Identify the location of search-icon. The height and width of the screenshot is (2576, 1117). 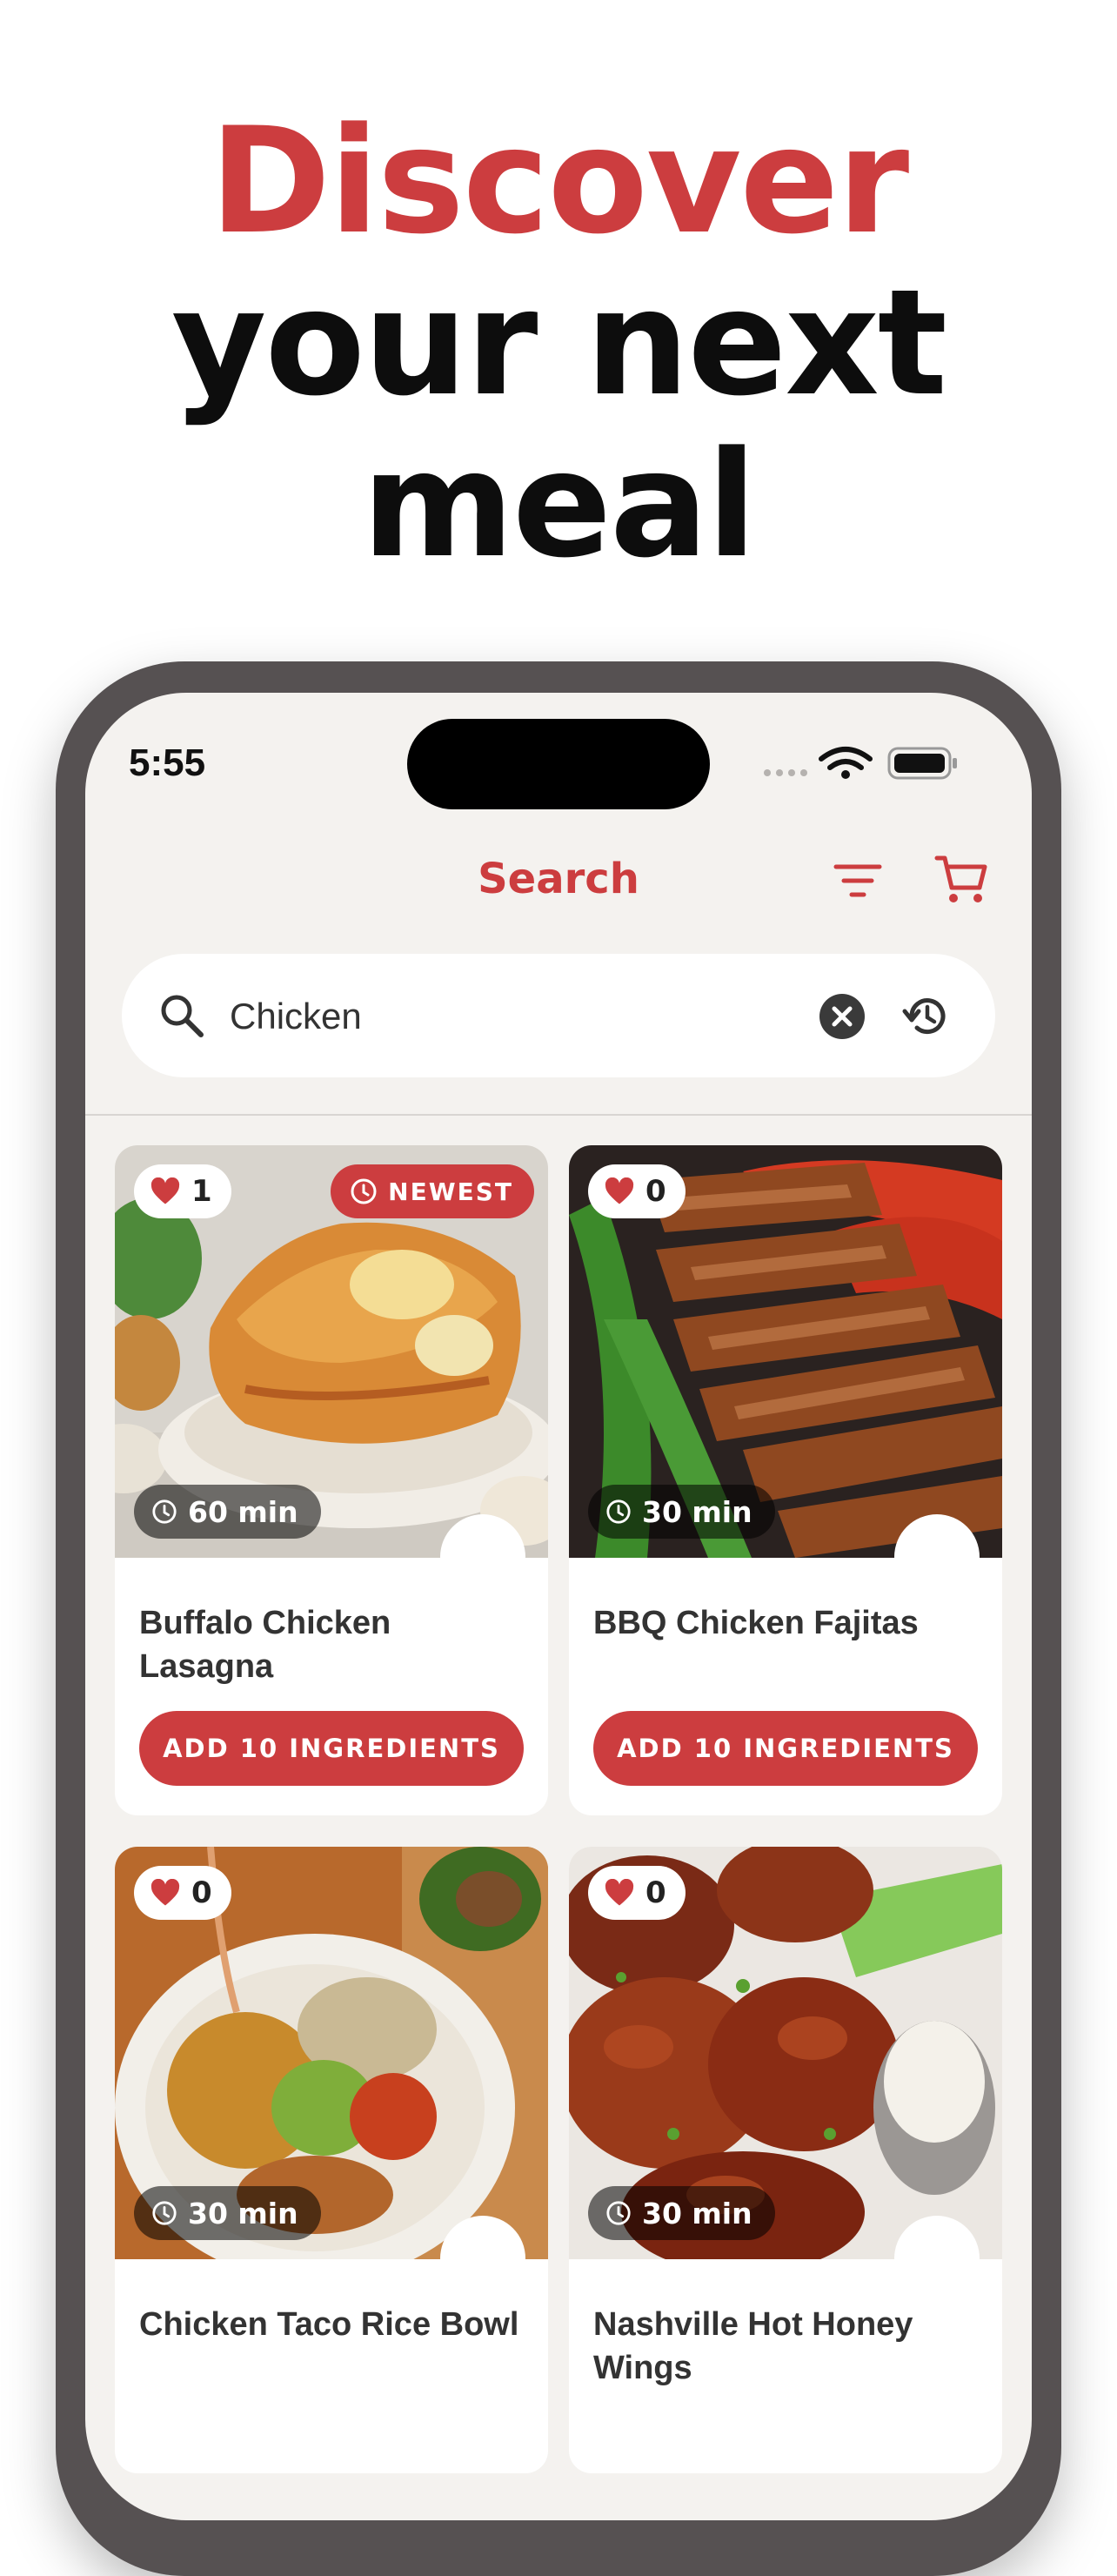
(182, 1016).